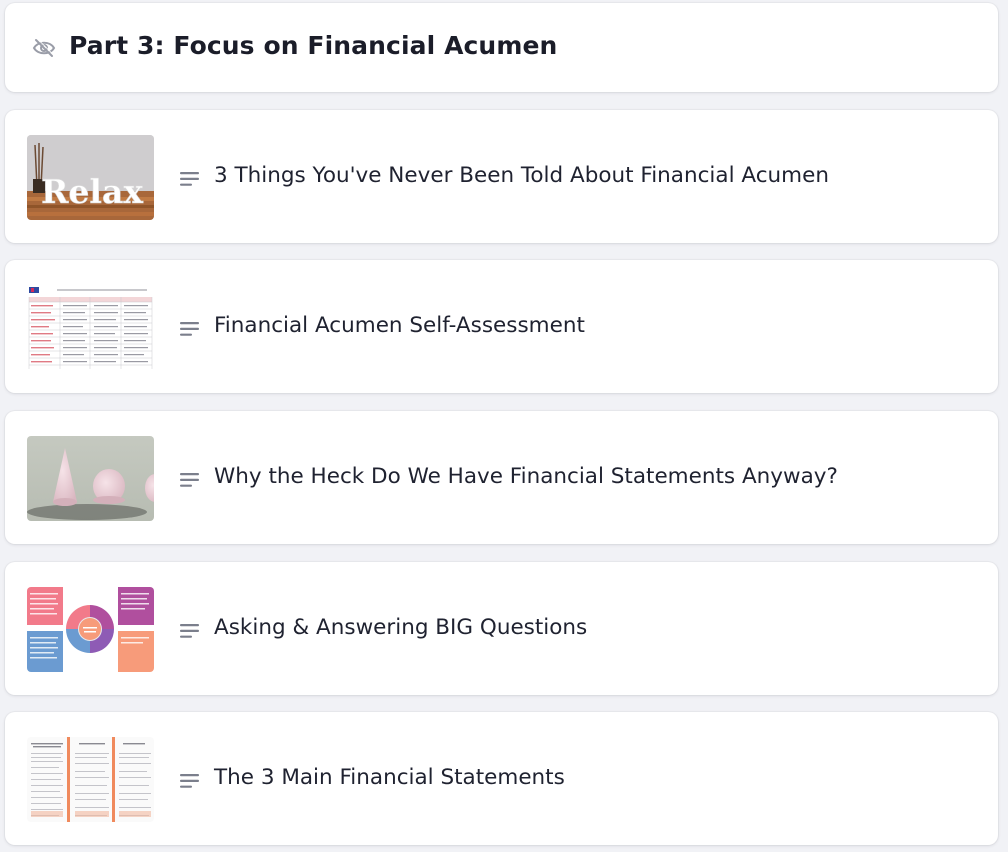 This screenshot has height=852, width=1008. I want to click on lesson-title: Financial Acumen Self-Assessment, so click(399, 325).